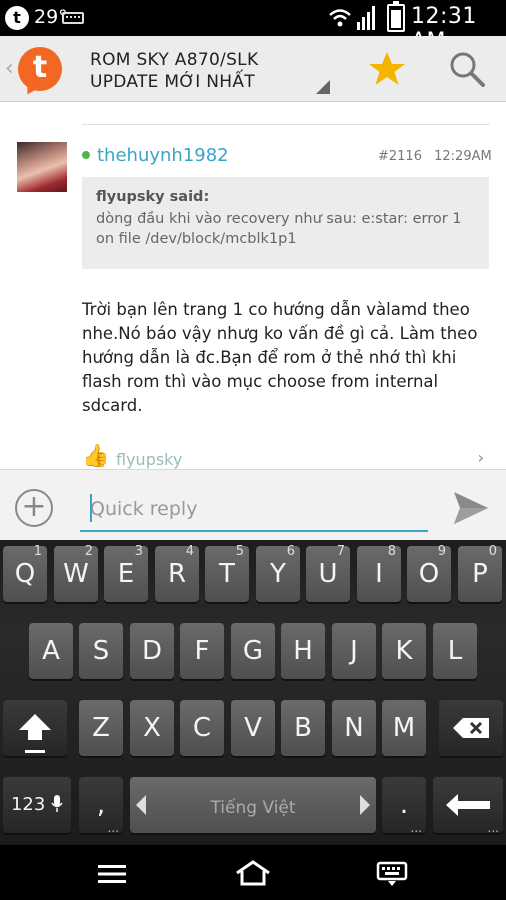 This screenshot has width=506, height=900. Describe the element at coordinates (153, 197) in the screenshot. I see `quote-author: flyupsky said:` at that location.